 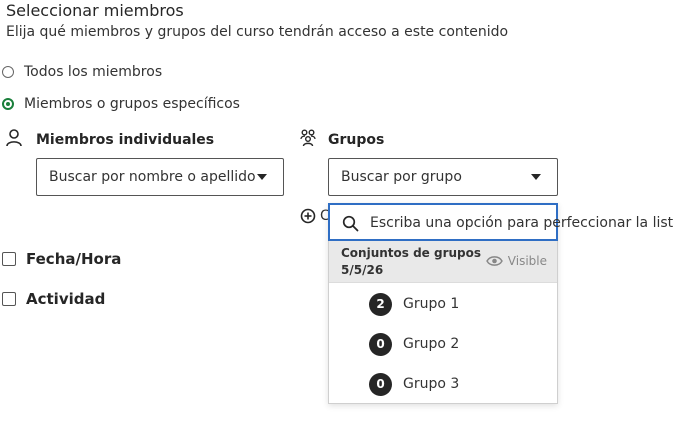 I want to click on radio-all-members-label: Todos los miembros, so click(x=93, y=72).